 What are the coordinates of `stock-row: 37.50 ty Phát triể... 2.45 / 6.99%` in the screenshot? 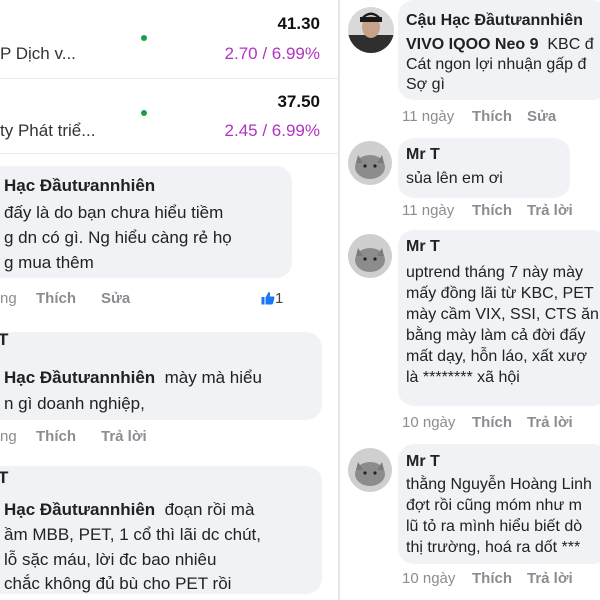 It's located at (169, 119).